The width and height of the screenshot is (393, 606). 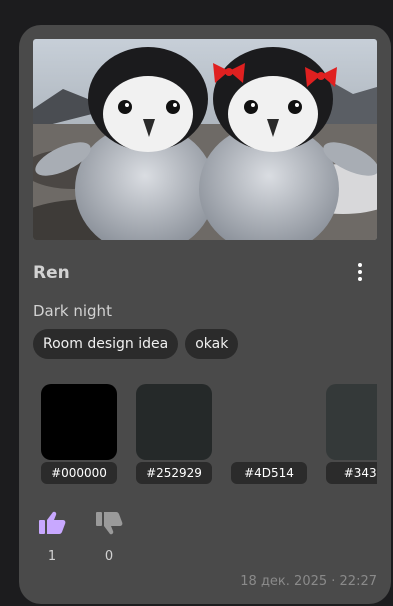 I want to click on dislike-count: 0, so click(x=109, y=556).